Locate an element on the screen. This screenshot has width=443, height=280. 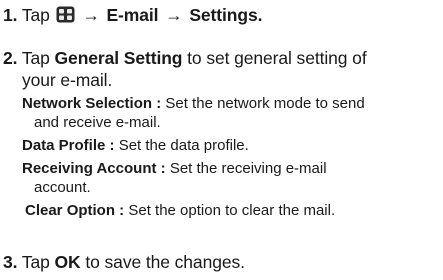
step-1: 1. Tap → E-mail → Settings. is located at coordinates (132, 15).